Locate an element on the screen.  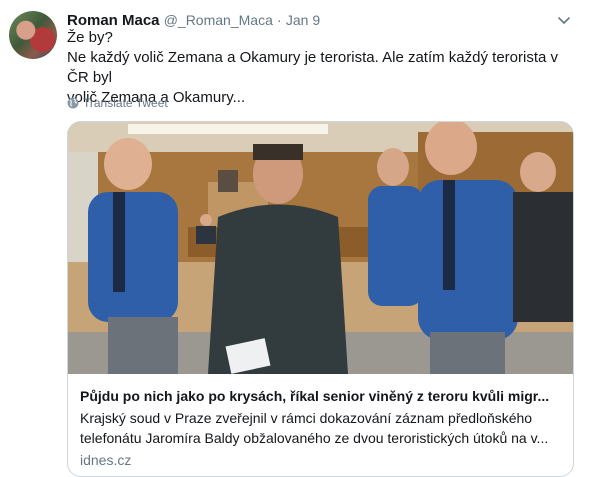
translate-label: Translate Tweet is located at coordinates (125, 103).